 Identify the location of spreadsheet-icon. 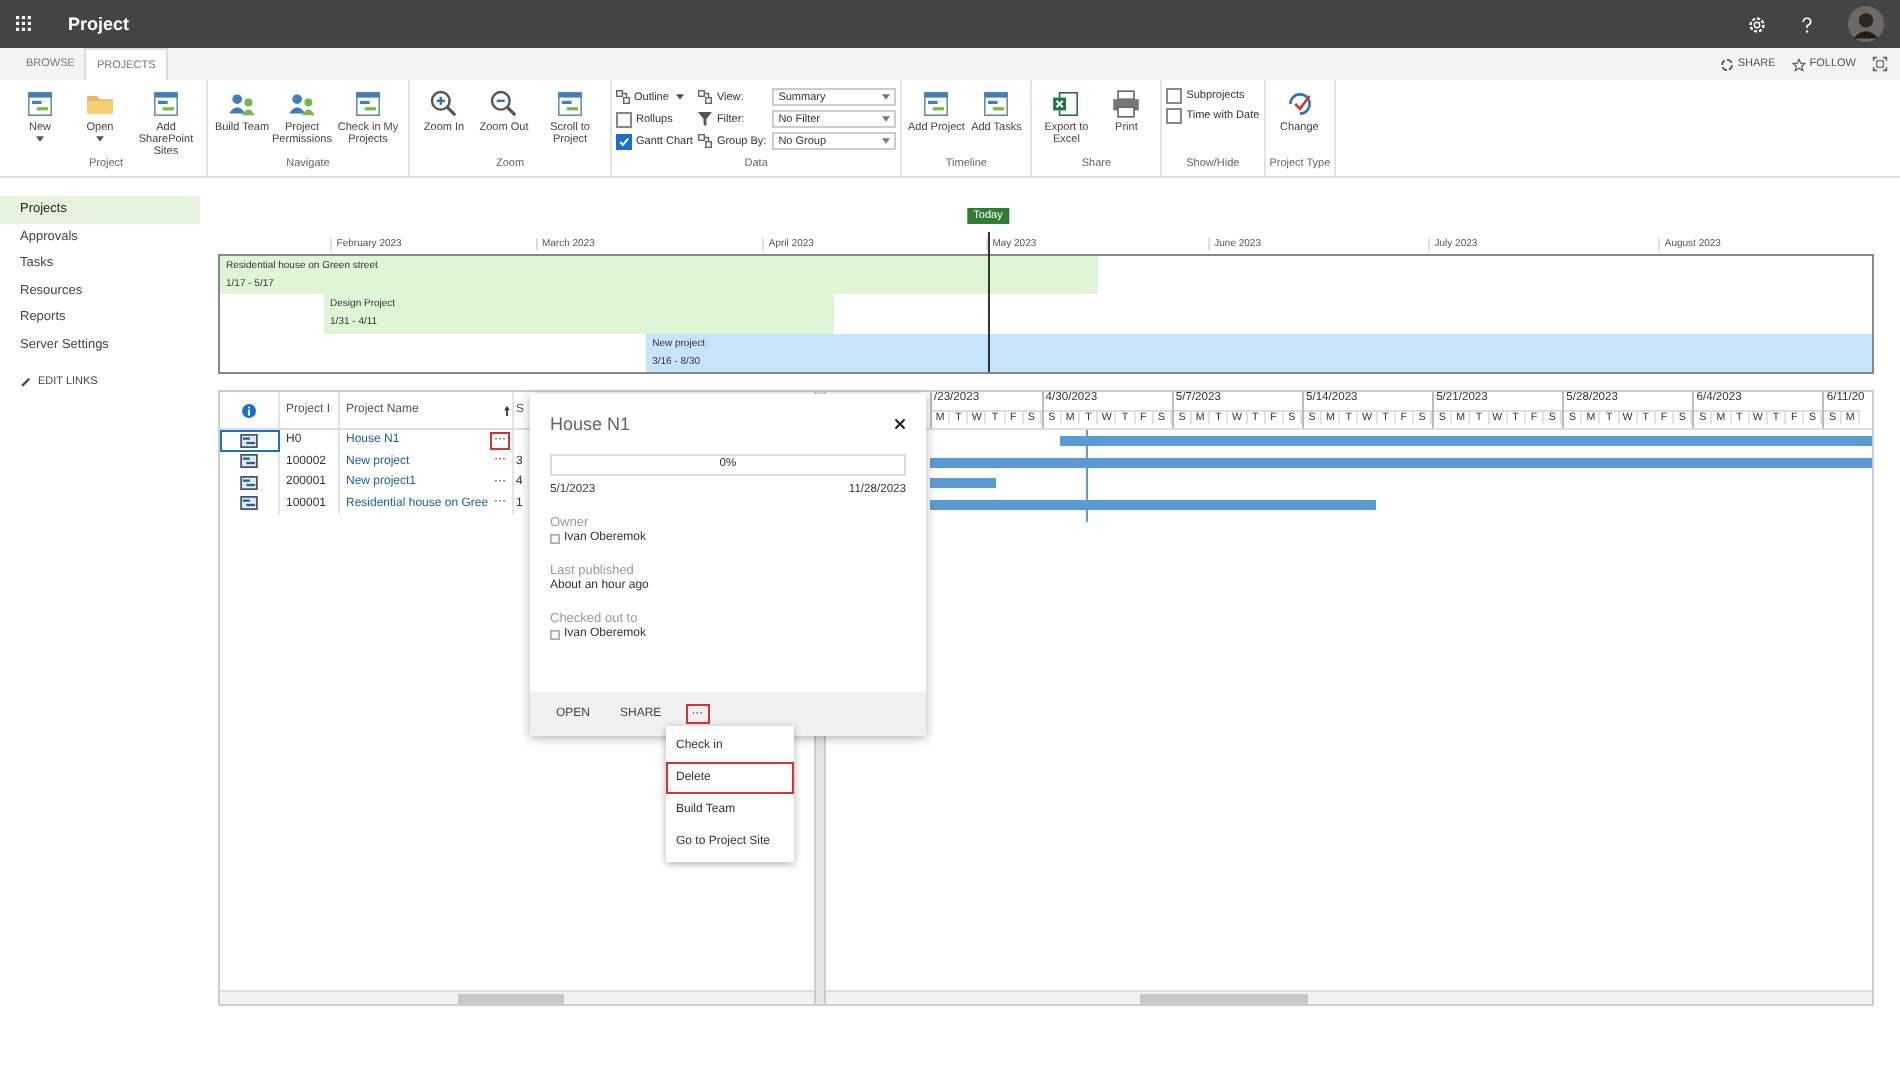
(1066, 104).